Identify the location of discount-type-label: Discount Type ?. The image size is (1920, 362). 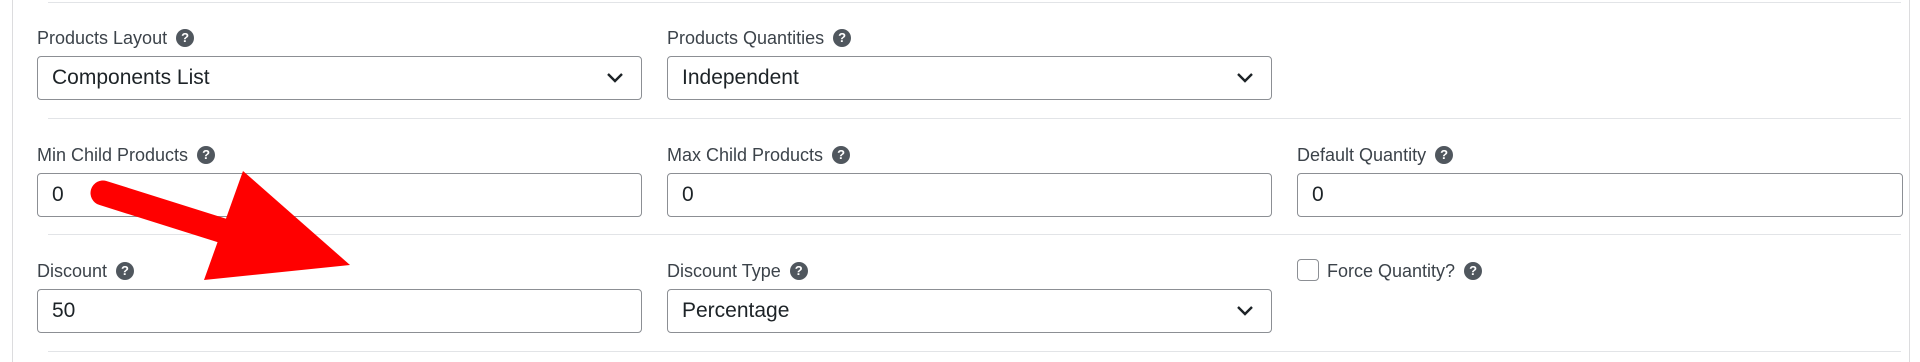
(737, 271).